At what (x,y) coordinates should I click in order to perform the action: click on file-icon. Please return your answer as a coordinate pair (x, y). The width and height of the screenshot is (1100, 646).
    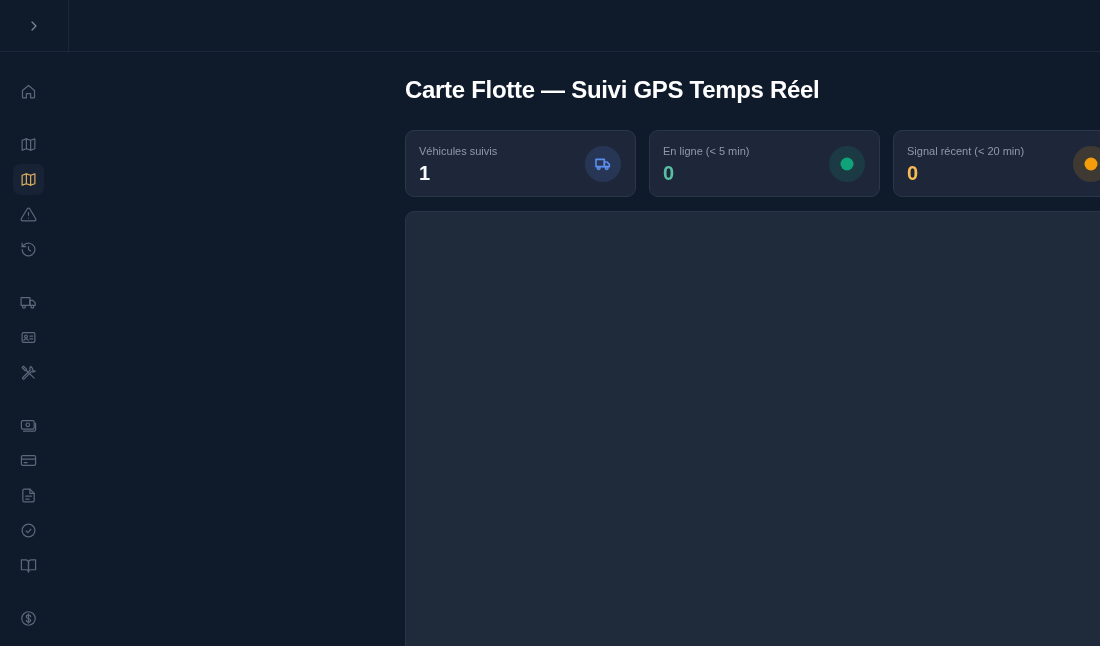
    Looking at the image, I should click on (28, 495).